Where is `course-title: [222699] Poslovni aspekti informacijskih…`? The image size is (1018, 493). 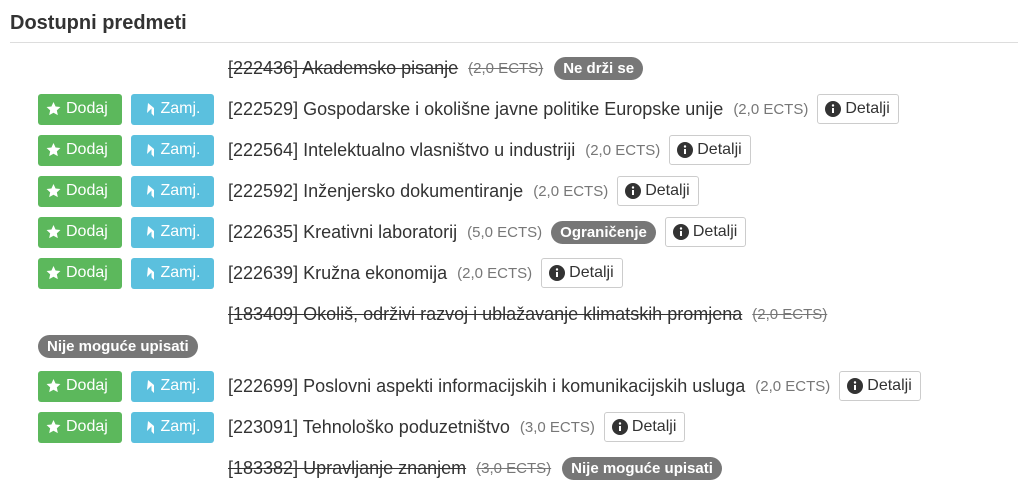 course-title: [222699] Poslovni aspekti informacijskih… is located at coordinates (487, 385).